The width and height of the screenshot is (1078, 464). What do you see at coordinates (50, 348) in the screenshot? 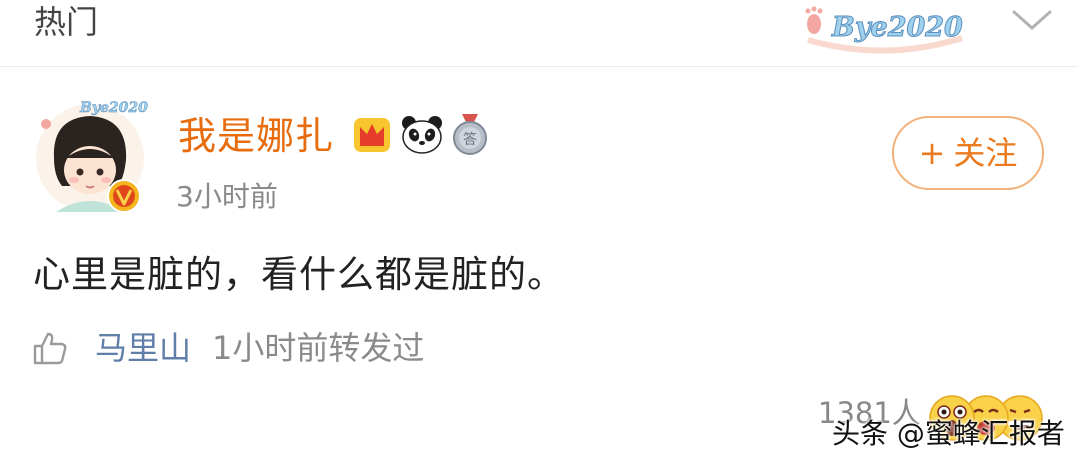
I see `thumbs-up-icon` at bounding box center [50, 348].